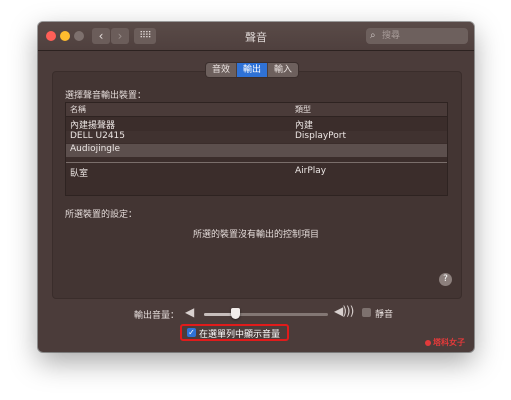  I want to click on no-controls-message: 所選的裝置沒有輸出的控制項目, so click(255, 235).